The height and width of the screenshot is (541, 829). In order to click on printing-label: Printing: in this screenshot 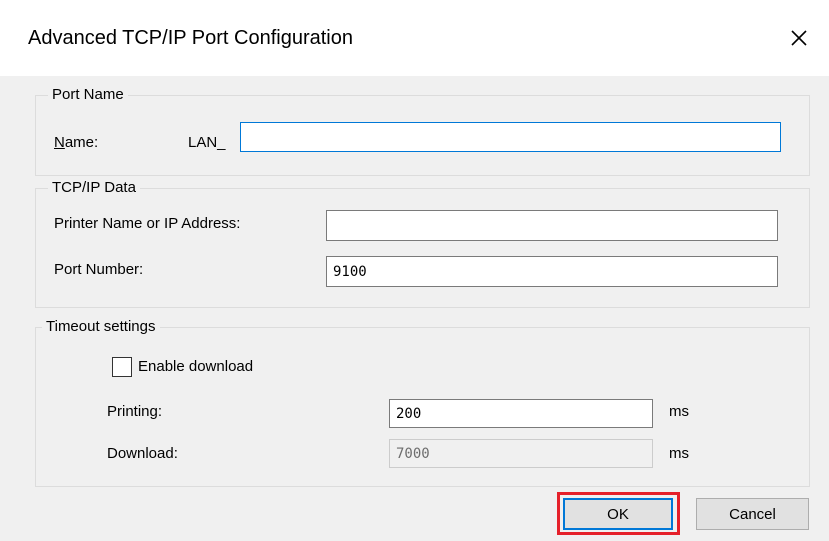, I will do `click(135, 411)`.